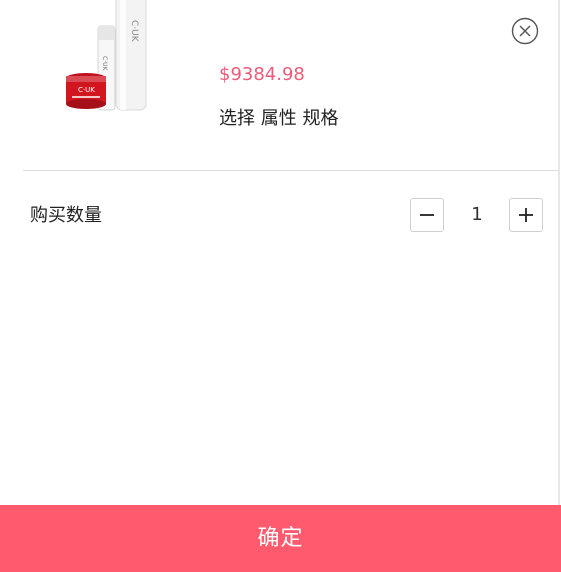  Describe the element at coordinates (559, 252) in the screenshot. I see `sheet-edge` at that location.